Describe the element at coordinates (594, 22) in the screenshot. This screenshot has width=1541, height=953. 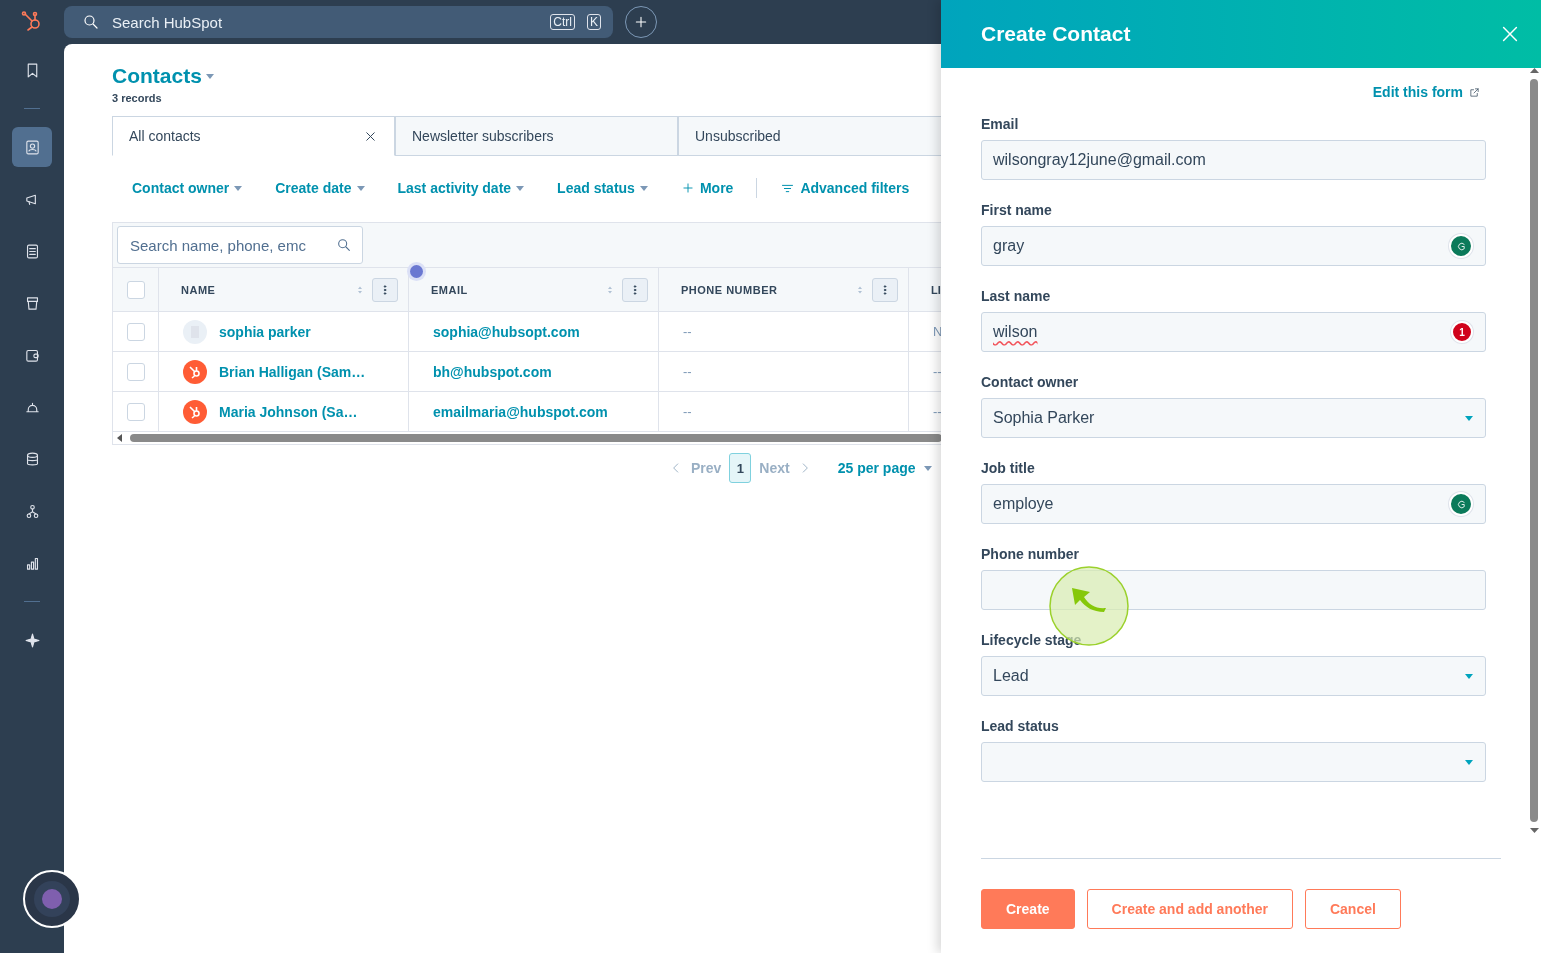
I see `shortcut-key: K` at that location.